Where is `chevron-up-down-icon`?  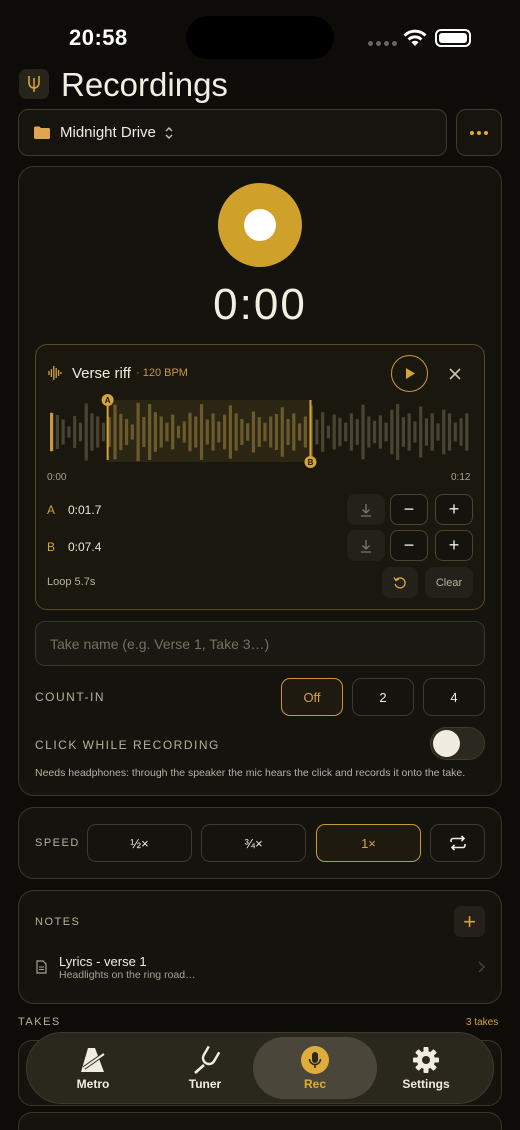 chevron-up-down-icon is located at coordinates (169, 132).